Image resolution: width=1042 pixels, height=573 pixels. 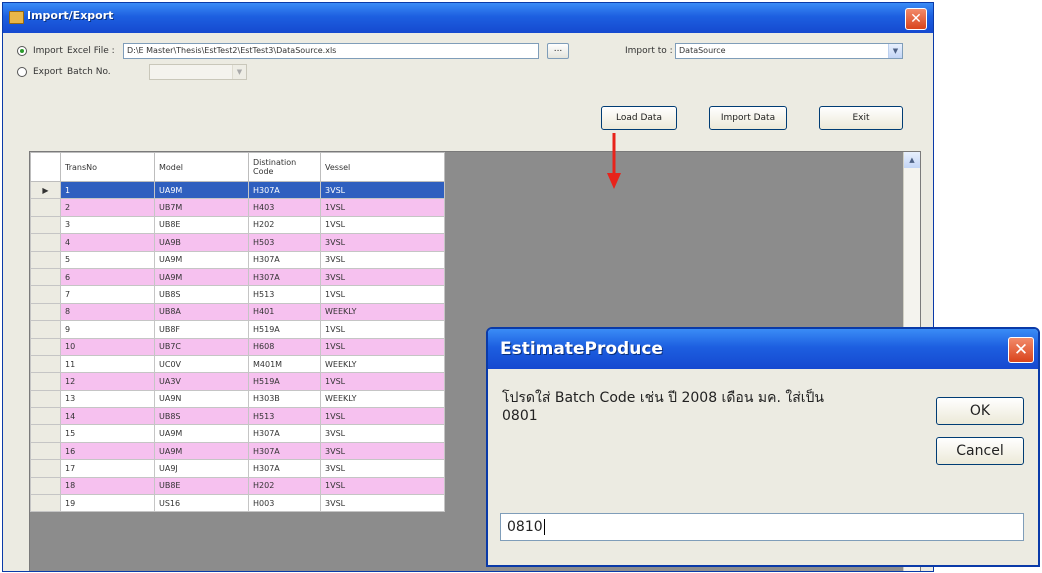 What do you see at coordinates (107, 190) in the screenshot?
I see `cell-transno: 1` at bounding box center [107, 190].